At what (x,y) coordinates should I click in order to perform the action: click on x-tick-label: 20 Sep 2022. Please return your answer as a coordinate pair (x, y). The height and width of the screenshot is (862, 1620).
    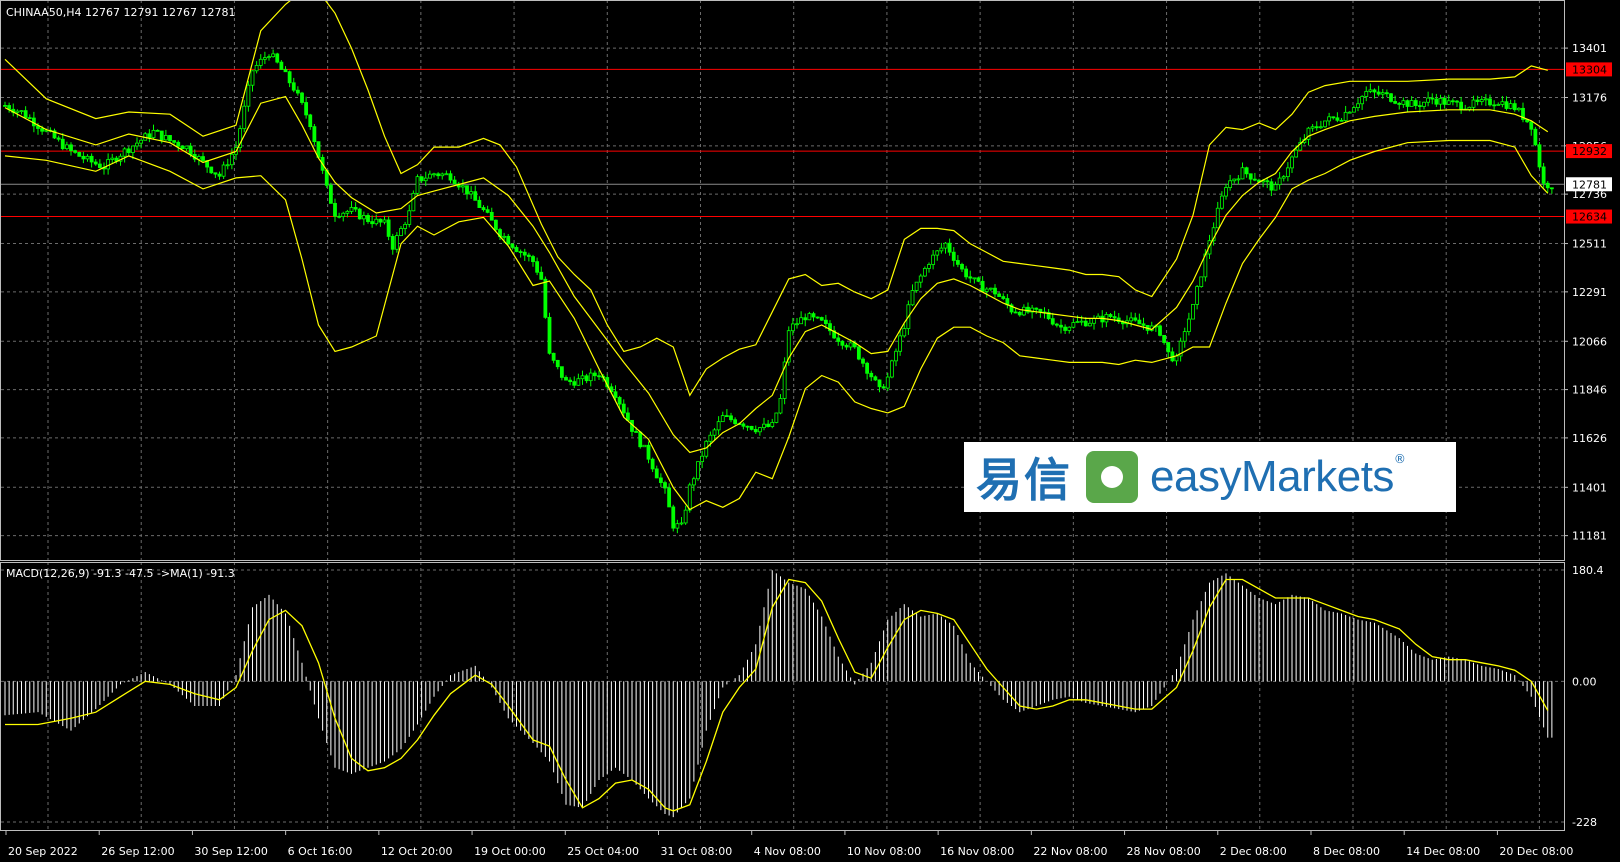
    Looking at the image, I should click on (43, 851).